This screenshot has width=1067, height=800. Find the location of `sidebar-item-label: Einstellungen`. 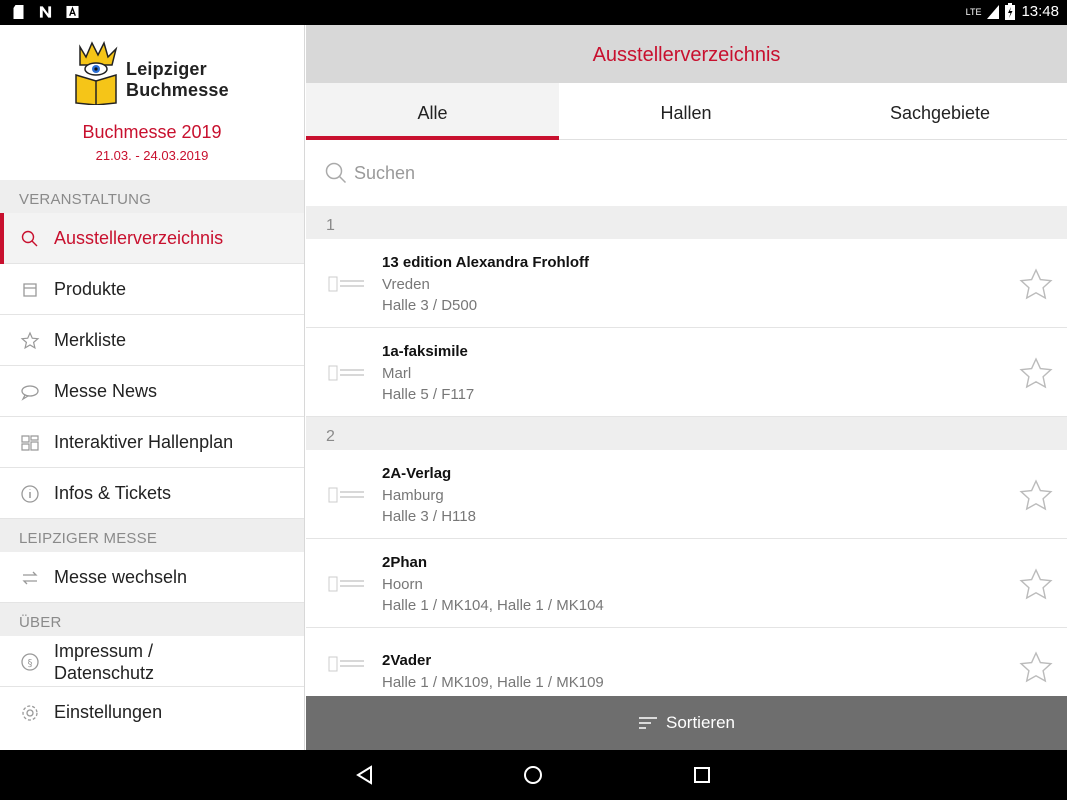

sidebar-item-label: Einstellungen is located at coordinates (108, 712).